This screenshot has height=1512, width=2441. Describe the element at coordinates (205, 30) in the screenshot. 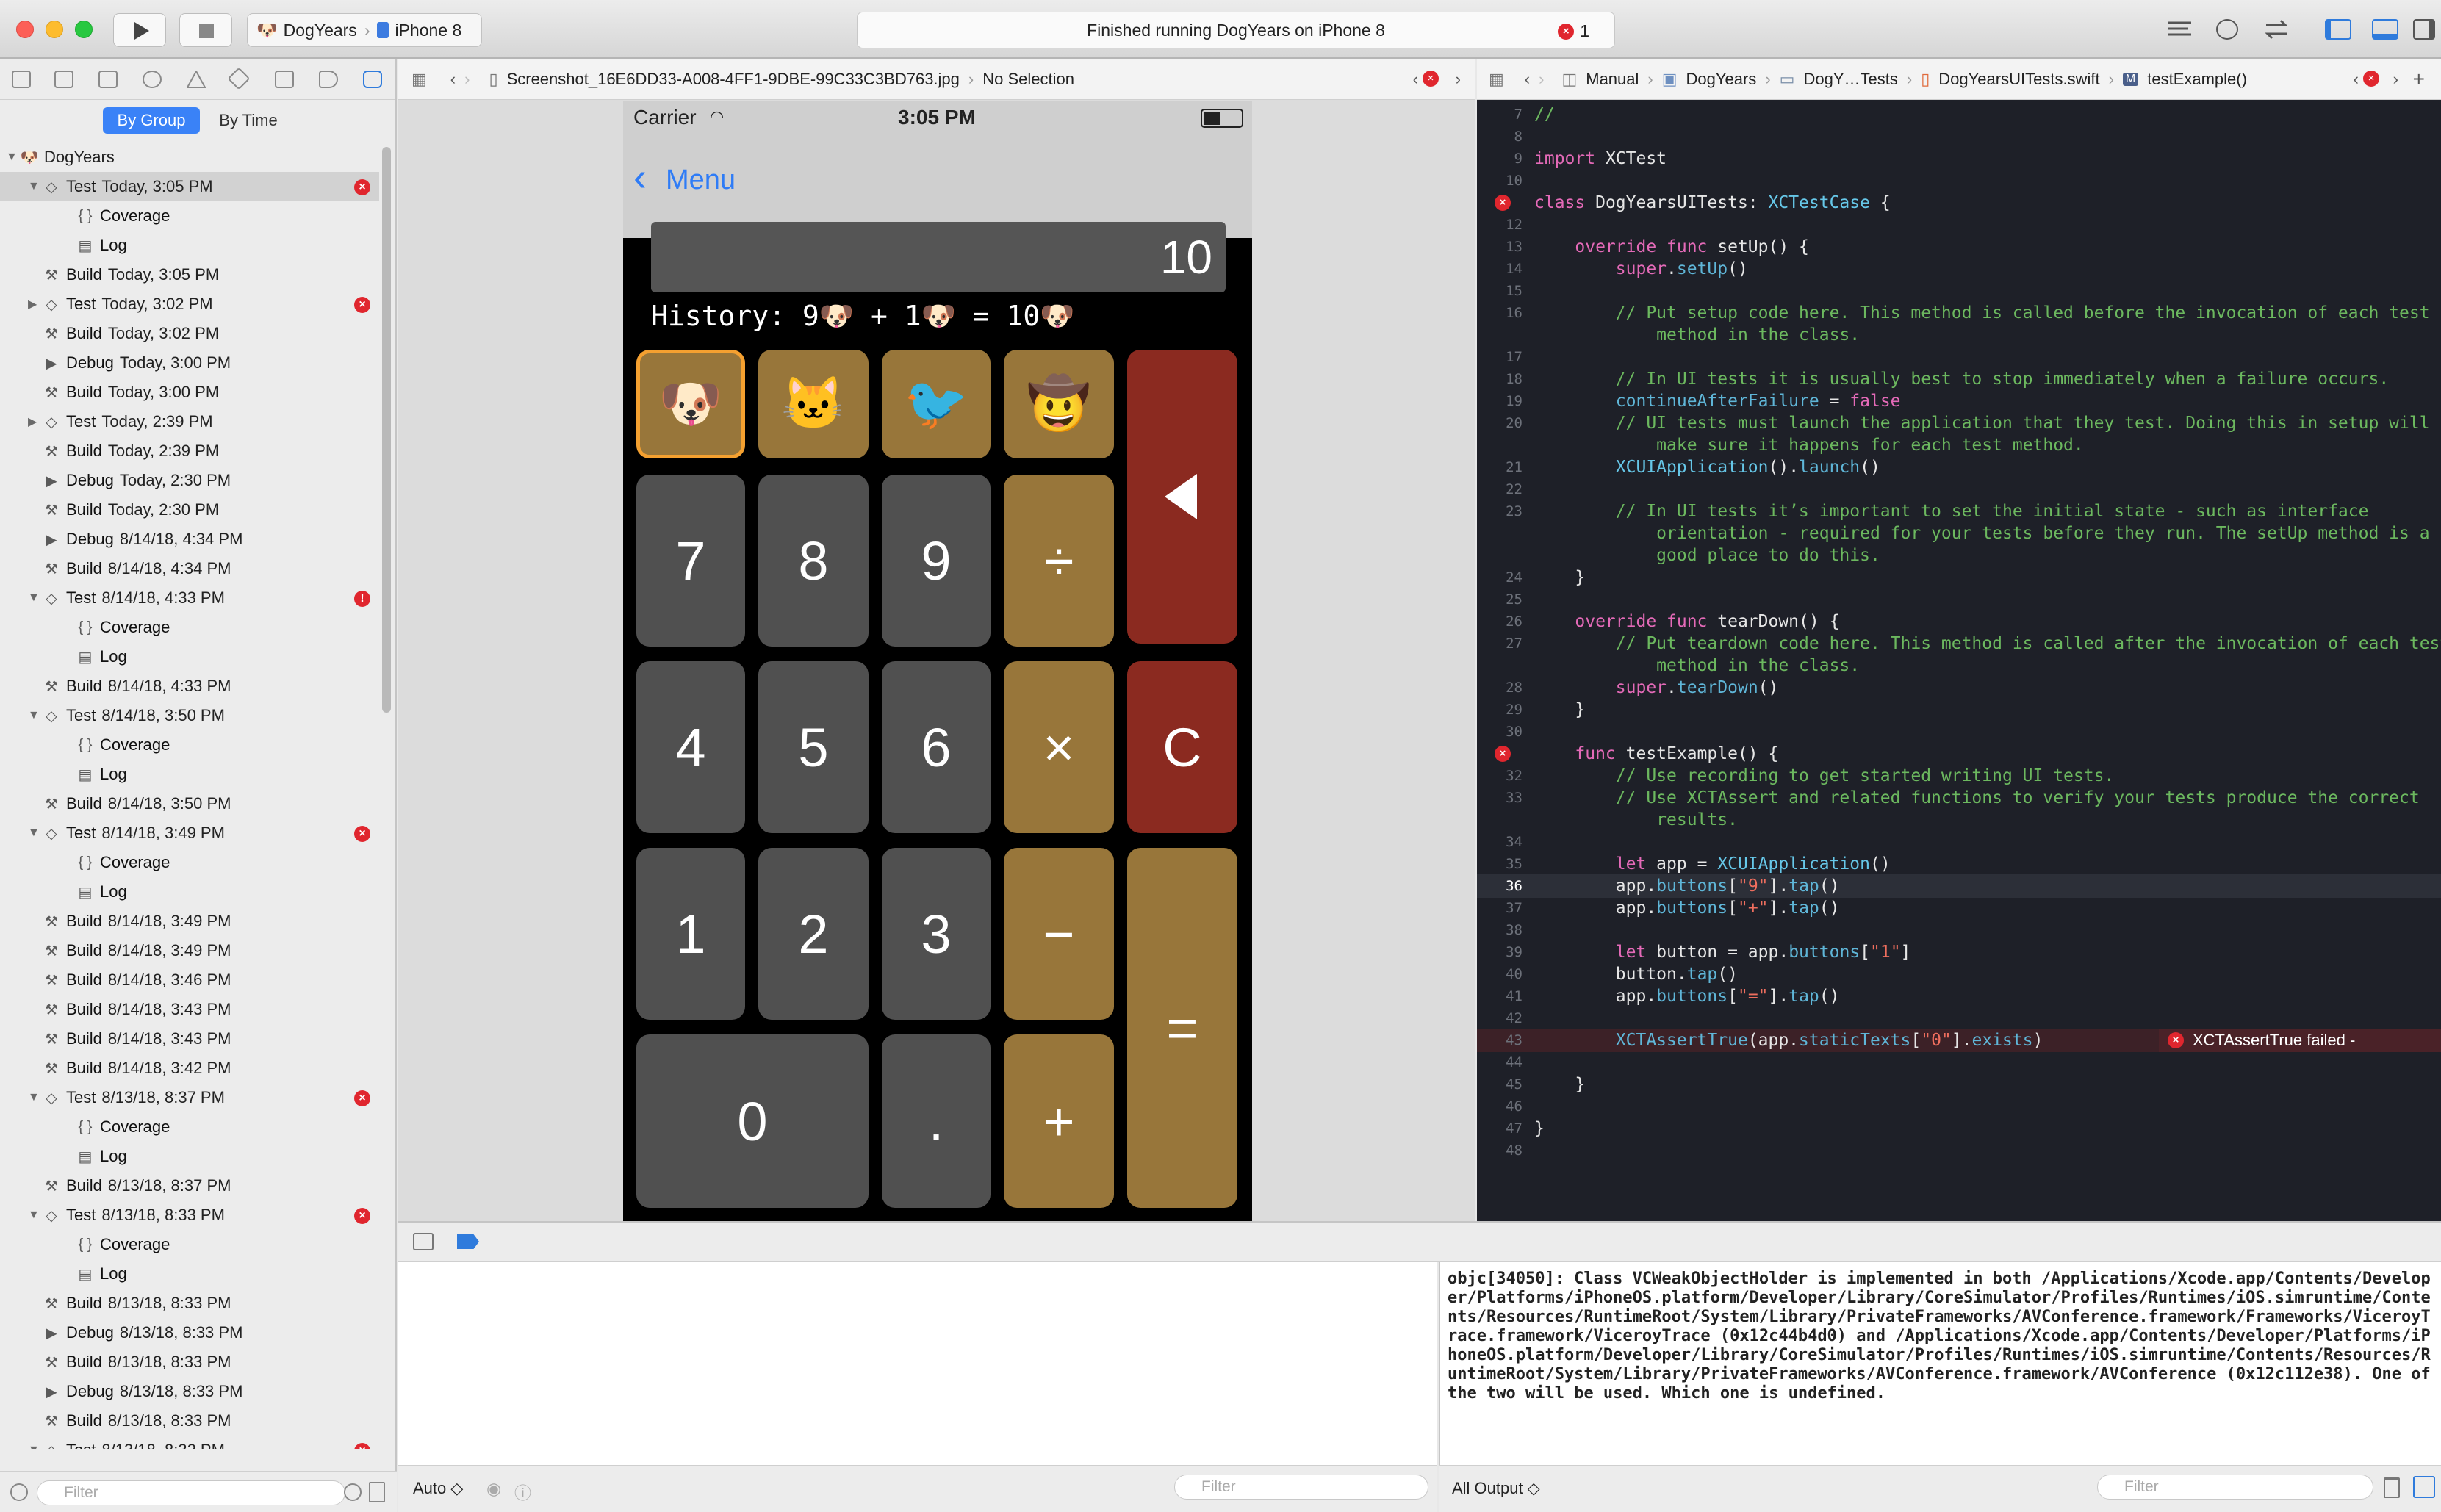

I see `stop-button` at that location.